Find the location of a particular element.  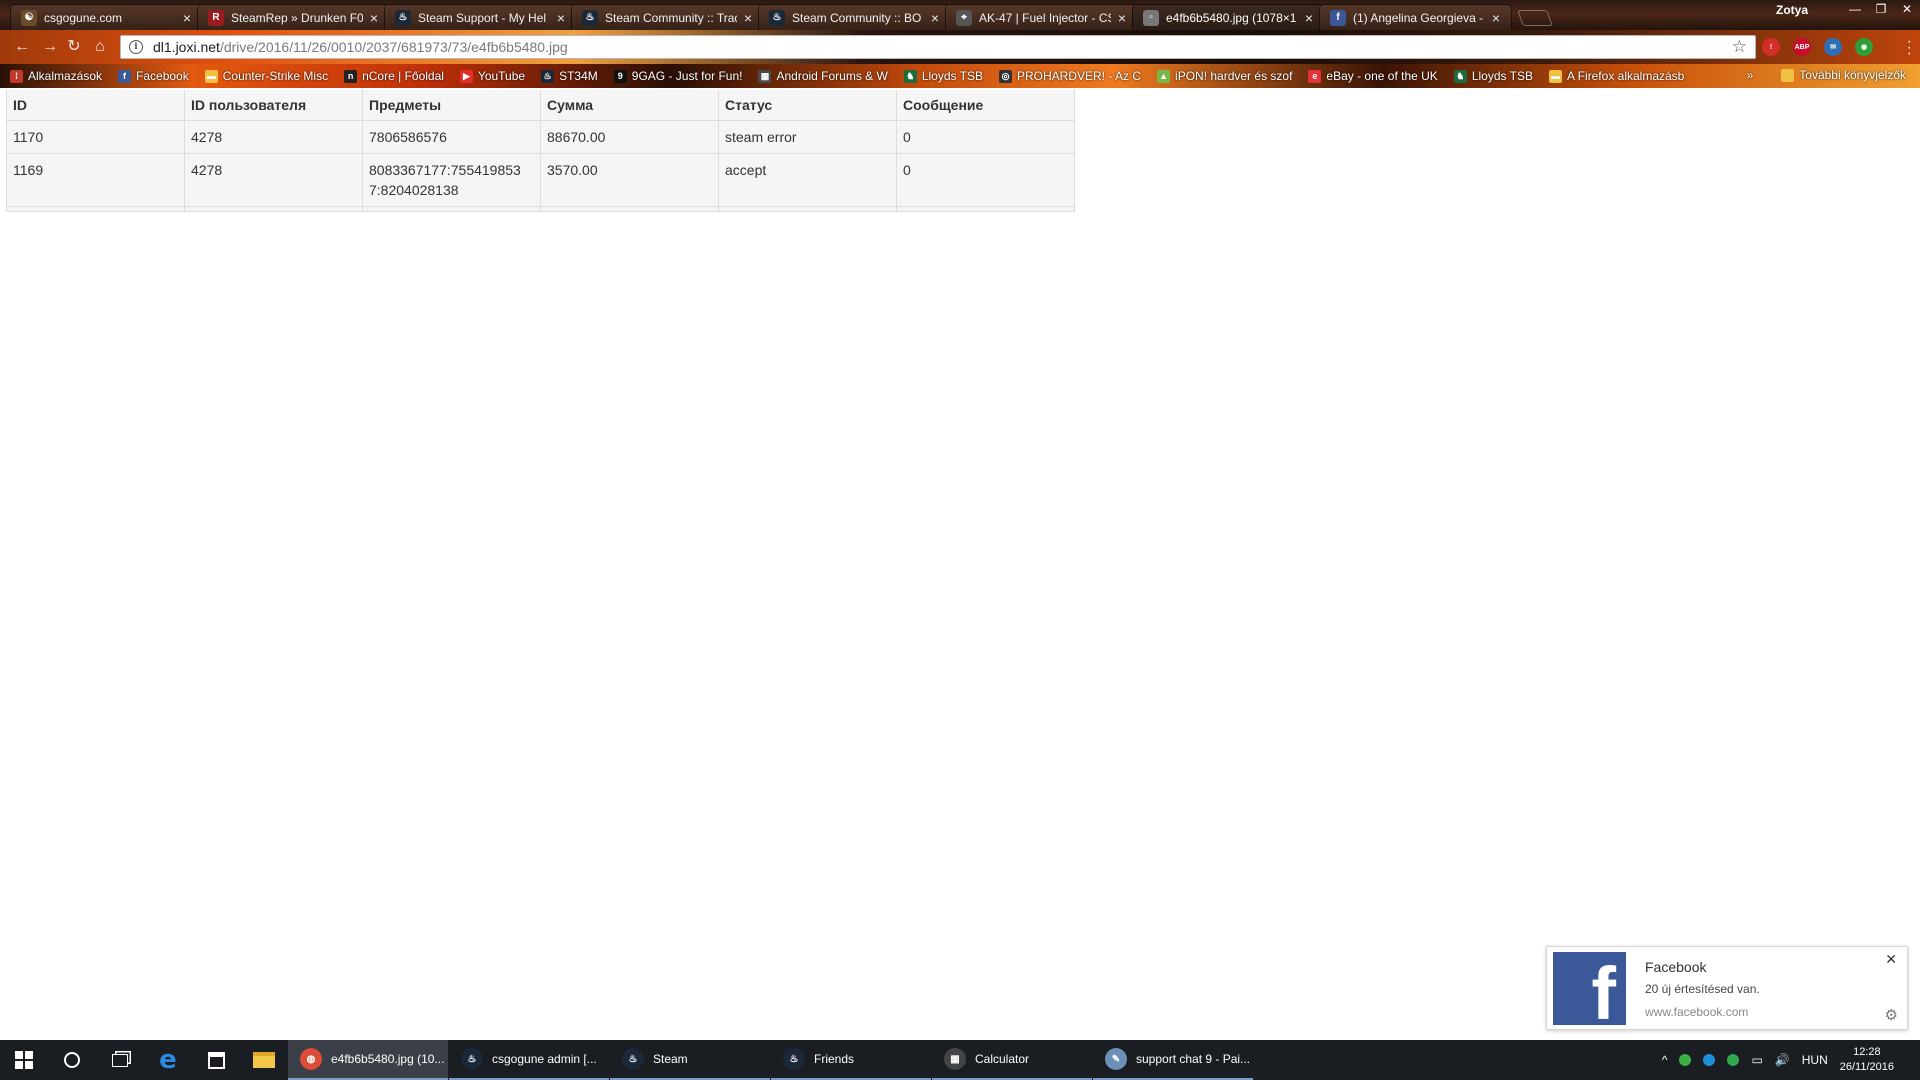

tab-title: (1) Angelina Georgieva - is located at coordinates (1418, 17).